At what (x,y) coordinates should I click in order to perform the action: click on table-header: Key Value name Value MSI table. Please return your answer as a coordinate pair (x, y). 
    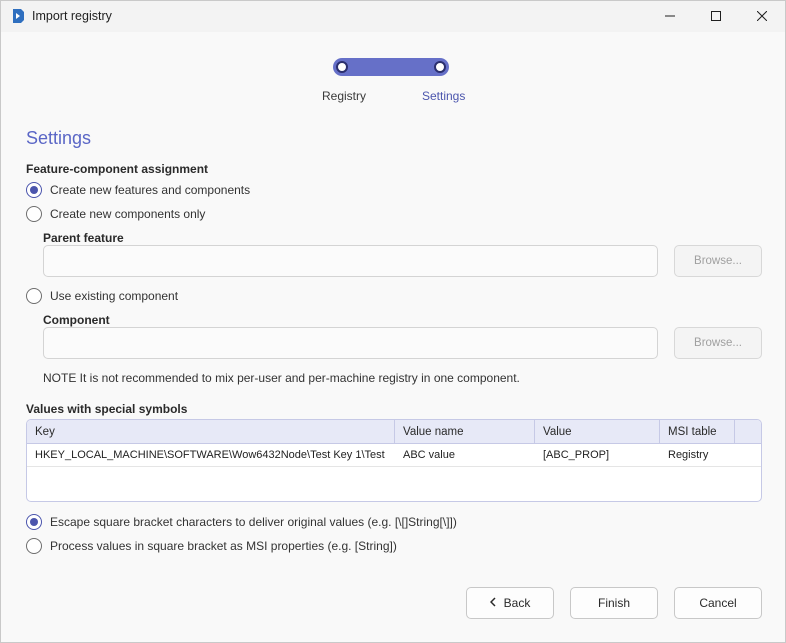
    Looking at the image, I should click on (394, 432).